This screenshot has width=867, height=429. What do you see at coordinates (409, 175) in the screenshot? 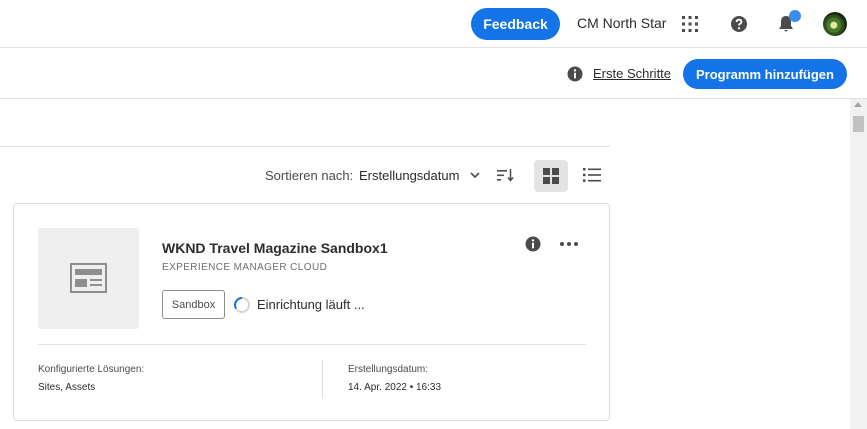
I see `sort-dropdown: Erstellungsdatum` at bounding box center [409, 175].